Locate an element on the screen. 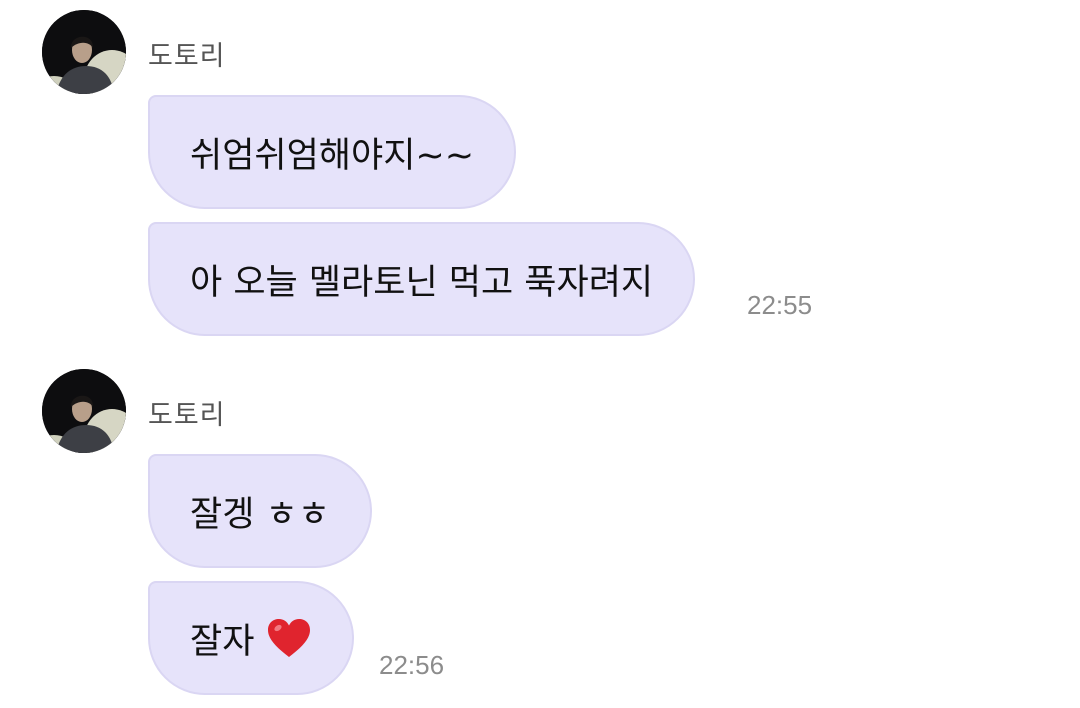 This screenshot has height=708, width=1080. message-bubble: 쉬엄쉬엄해야지~~ is located at coordinates (332, 152).